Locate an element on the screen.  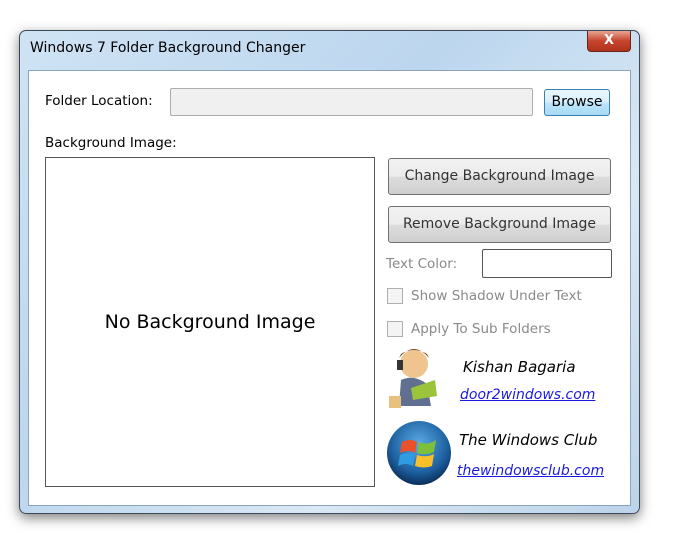
no-image-text: No Background Image is located at coordinates (210, 322).